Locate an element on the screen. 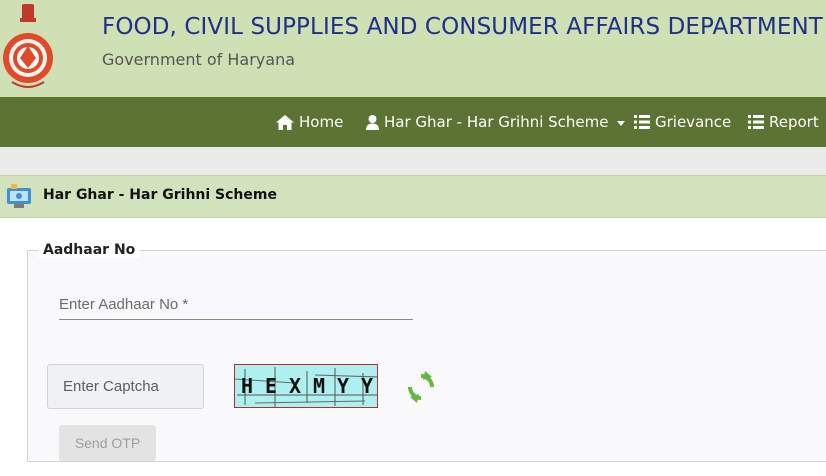  haryana-emblem-icon is located at coordinates (28, 46).